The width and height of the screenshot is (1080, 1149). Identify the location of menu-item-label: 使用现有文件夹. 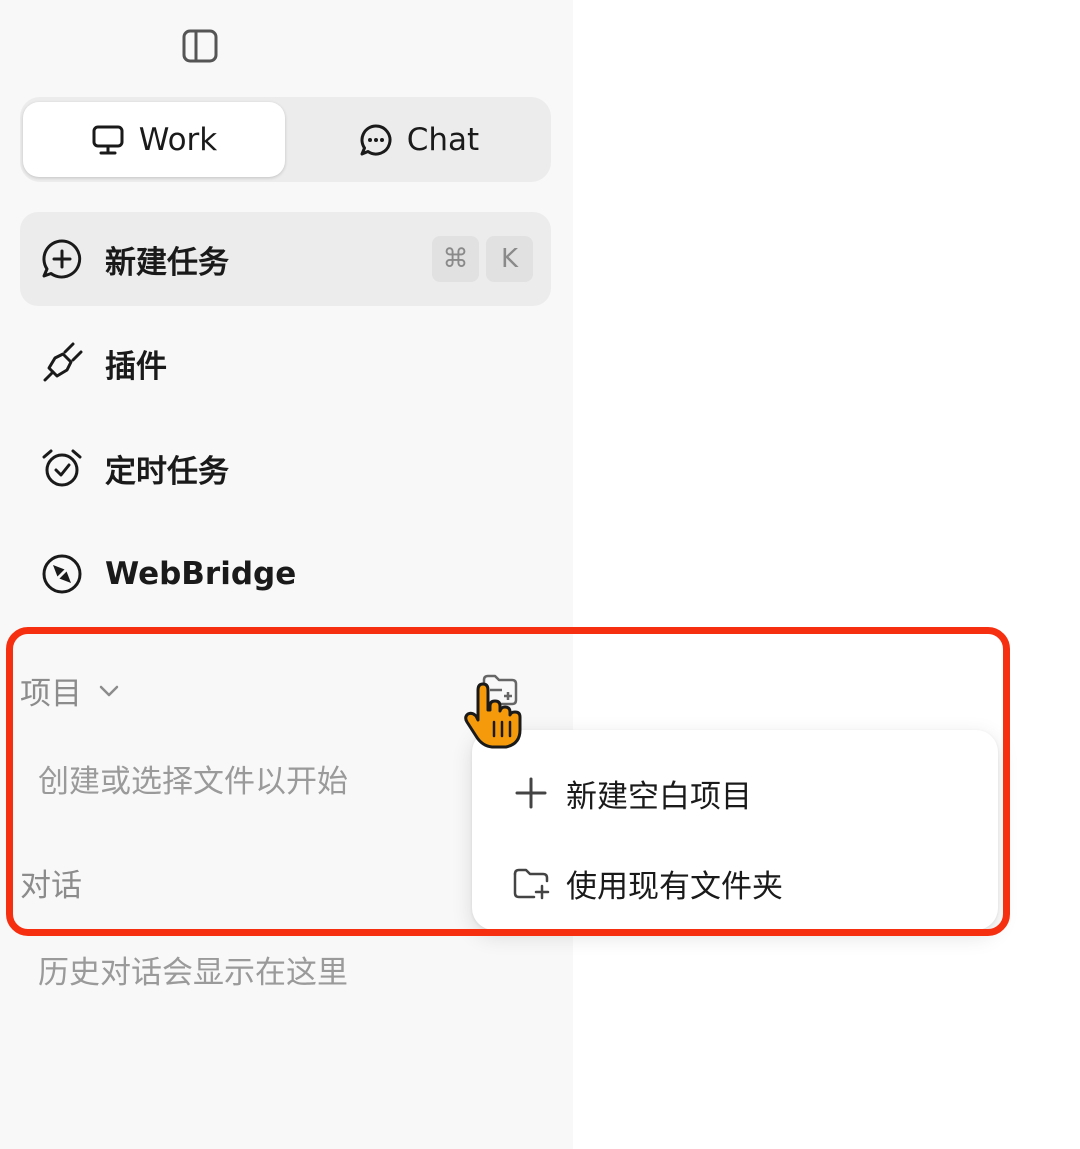
(674, 886).